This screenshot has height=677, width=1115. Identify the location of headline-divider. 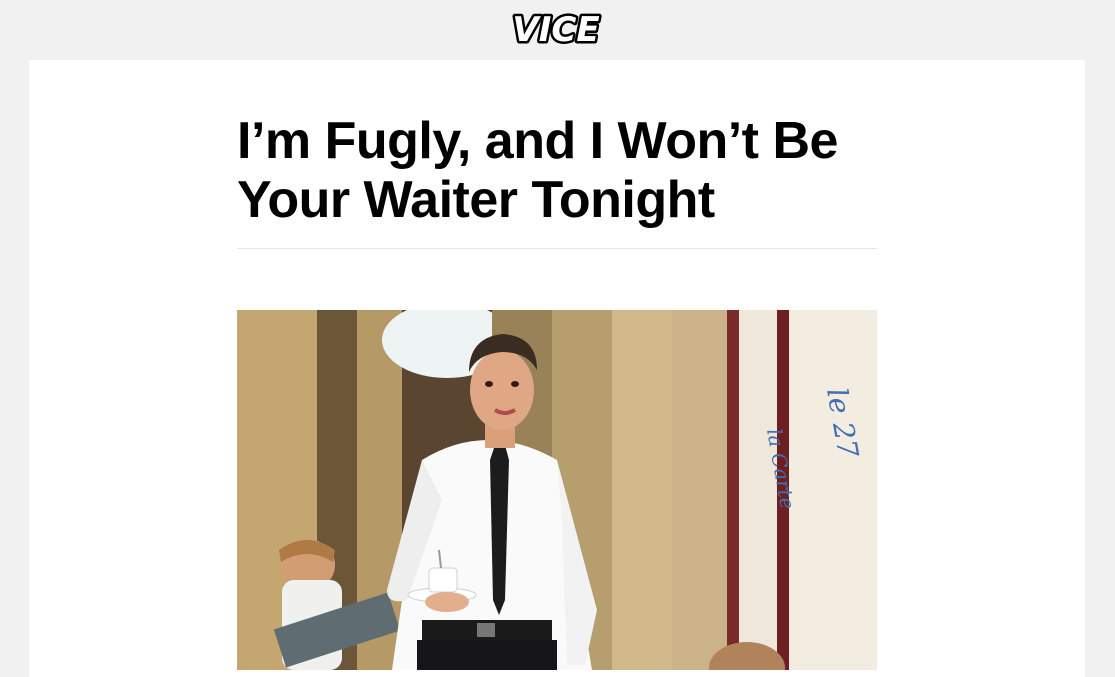
(557, 248).